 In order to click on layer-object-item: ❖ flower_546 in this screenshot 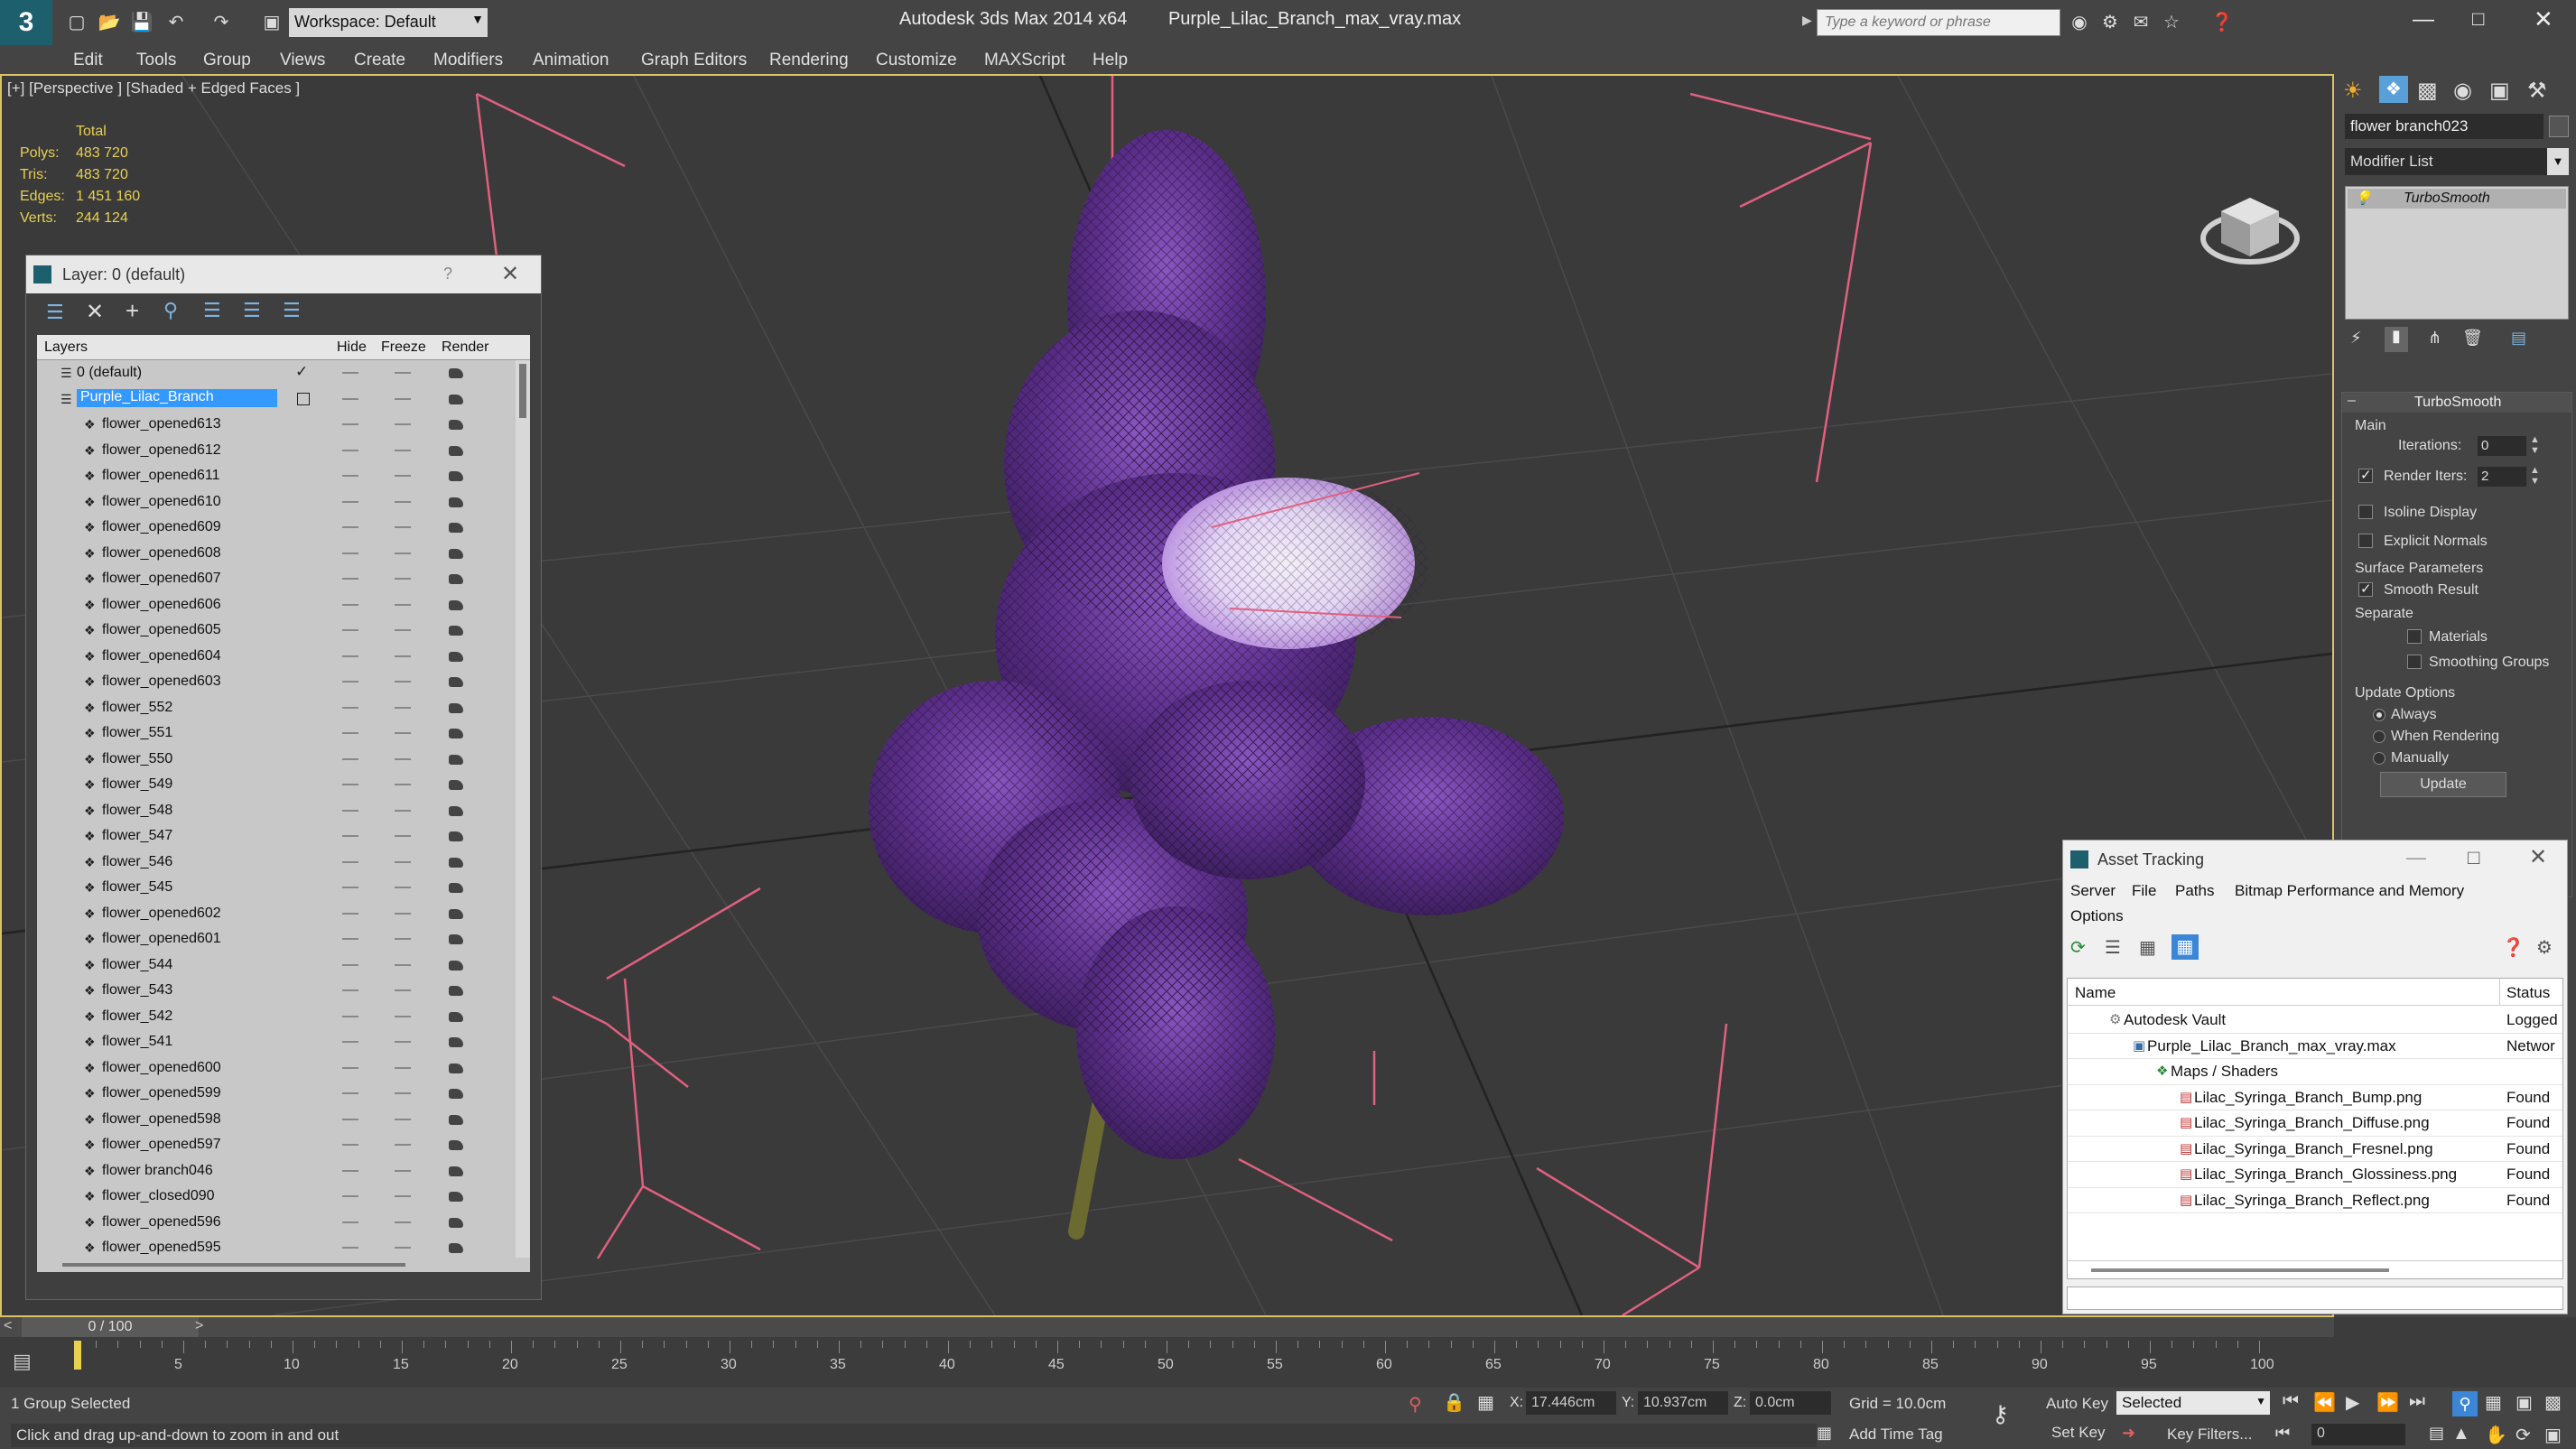, I will do `click(281, 863)`.